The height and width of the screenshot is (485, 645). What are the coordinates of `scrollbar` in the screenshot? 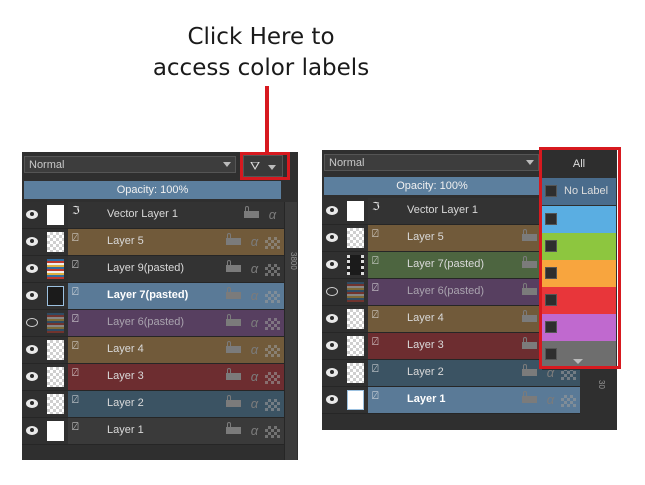 It's located at (290, 331).